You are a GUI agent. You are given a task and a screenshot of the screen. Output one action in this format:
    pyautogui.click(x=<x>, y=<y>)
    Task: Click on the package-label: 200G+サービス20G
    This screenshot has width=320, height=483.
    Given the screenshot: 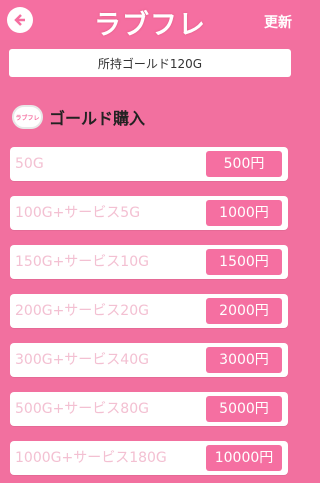 What is the action you would take?
    pyautogui.click(x=82, y=311)
    